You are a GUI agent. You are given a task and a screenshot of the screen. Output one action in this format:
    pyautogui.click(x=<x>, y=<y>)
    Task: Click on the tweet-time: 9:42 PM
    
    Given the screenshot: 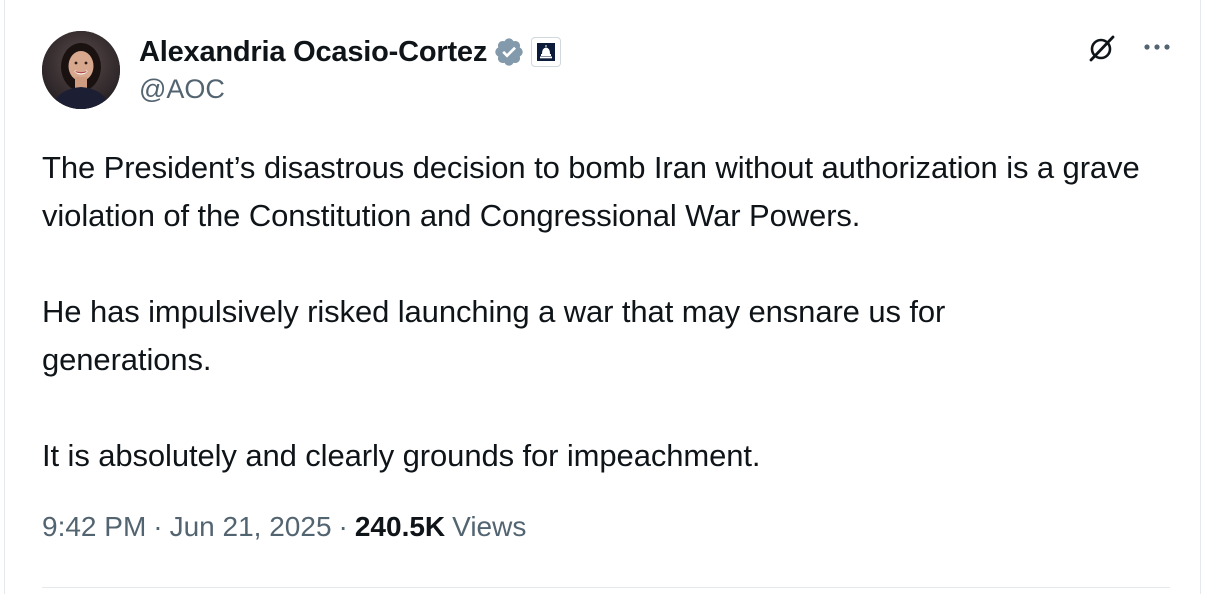 What is the action you would take?
    pyautogui.click(x=94, y=527)
    